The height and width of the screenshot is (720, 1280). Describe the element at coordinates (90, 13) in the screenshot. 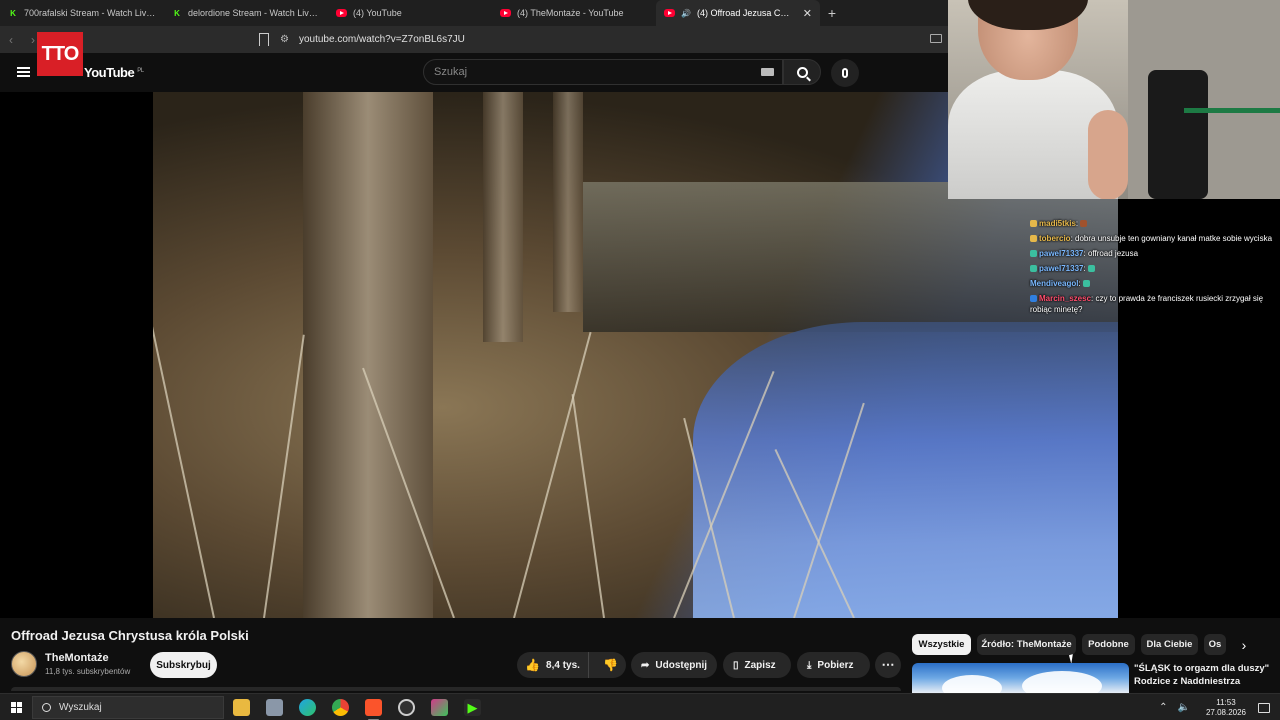

I see `tab-label: 700rafalski Stream - Watch Live on K` at that location.